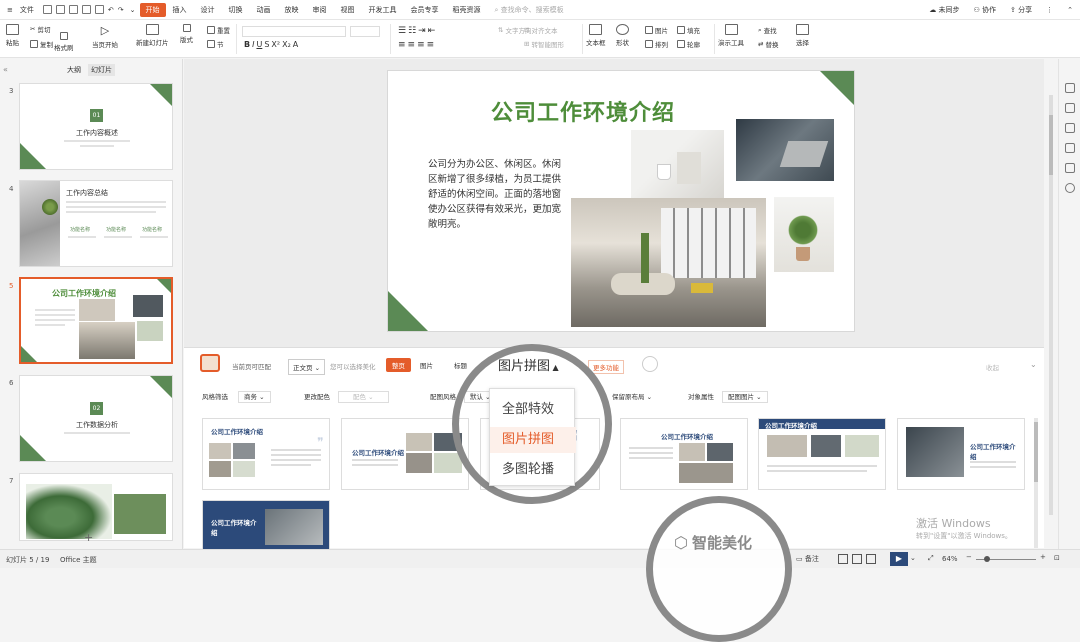 The height and width of the screenshot is (642, 1080). Describe the element at coordinates (133, 10) in the screenshot. I see `customize-dropdown-icon: ⌄` at that location.